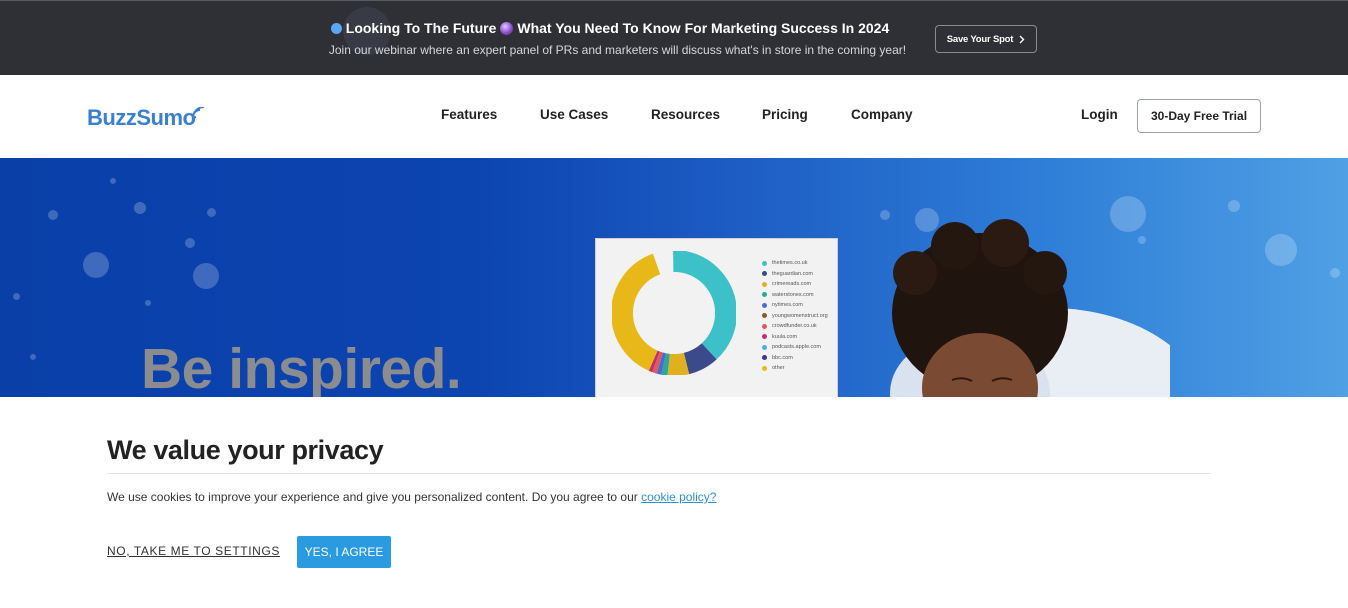  What do you see at coordinates (674, 313) in the screenshot?
I see `donut-chart` at bounding box center [674, 313].